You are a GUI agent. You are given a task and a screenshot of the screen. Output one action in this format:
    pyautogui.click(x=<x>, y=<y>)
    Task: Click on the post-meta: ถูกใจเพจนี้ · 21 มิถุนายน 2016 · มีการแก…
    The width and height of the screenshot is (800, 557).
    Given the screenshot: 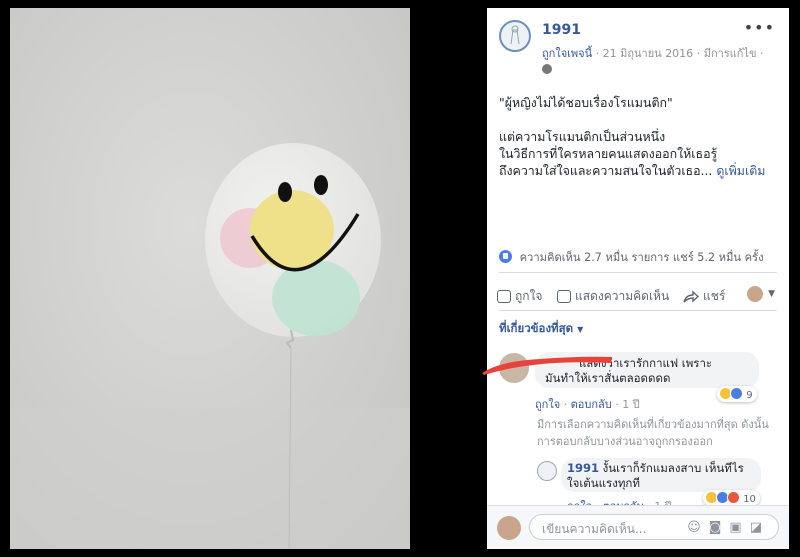 What is the action you would take?
    pyautogui.click(x=653, y=53)
    